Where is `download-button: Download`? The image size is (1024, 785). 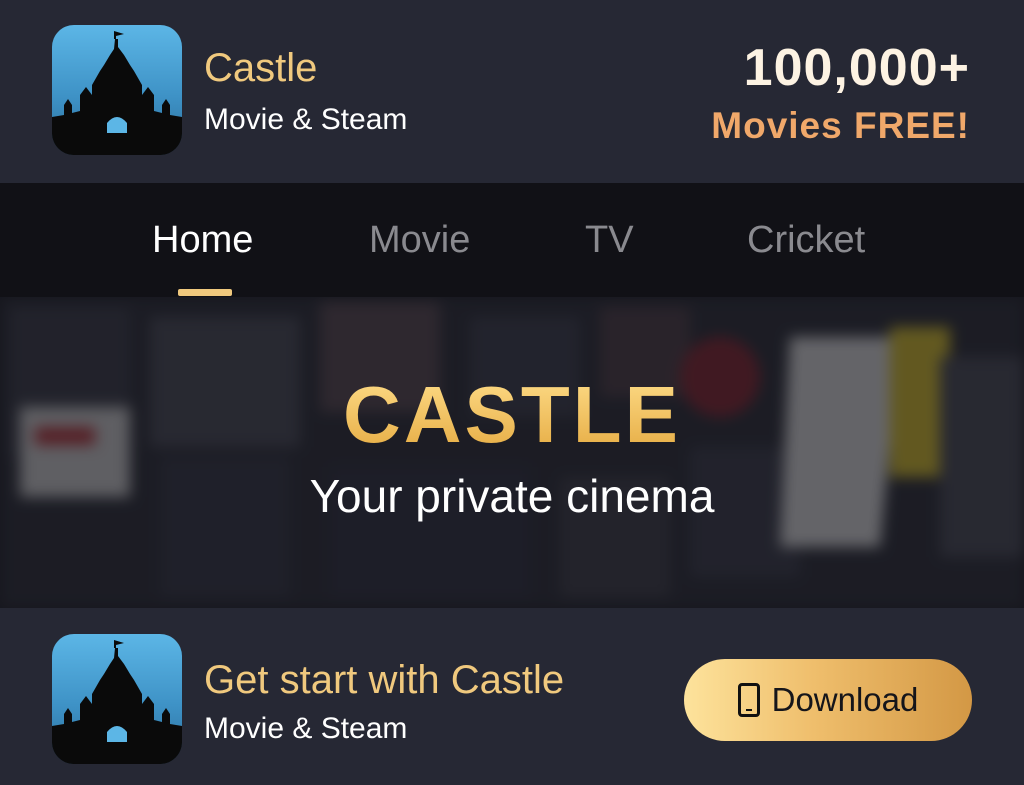 download-button: Download is located at coordinates (828, 700).